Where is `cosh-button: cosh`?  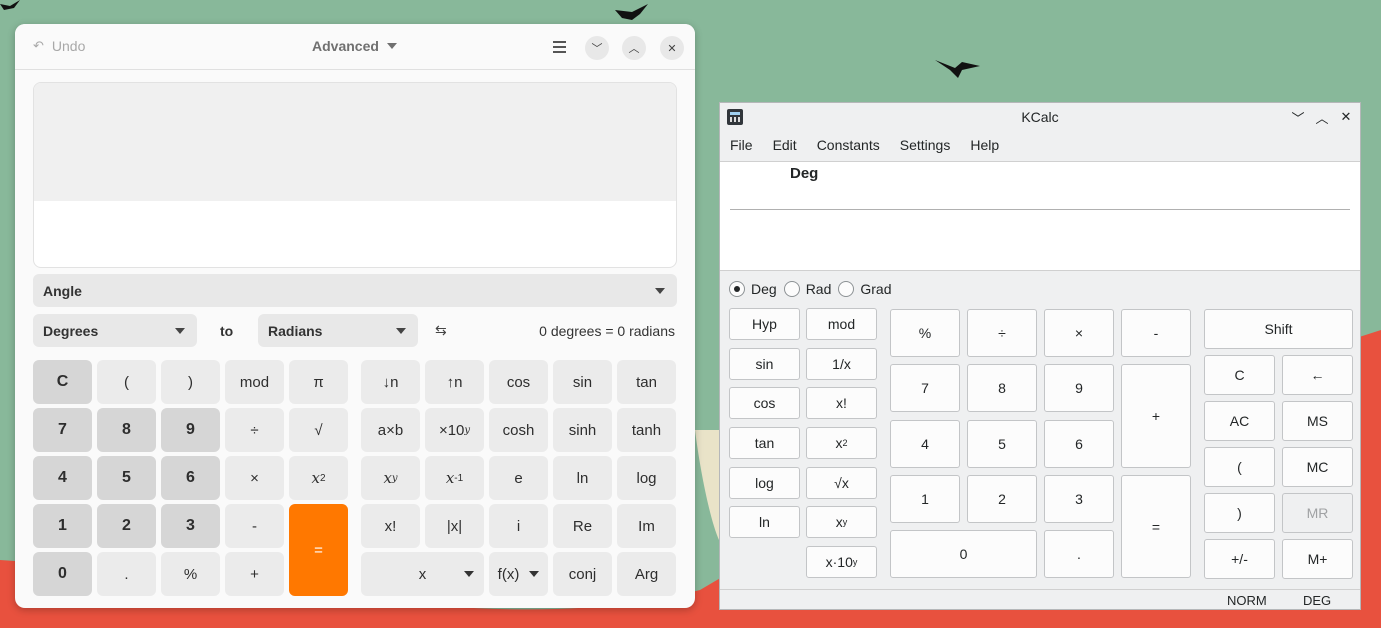
cosh-button: cosh is located at coordinates (518, 430).